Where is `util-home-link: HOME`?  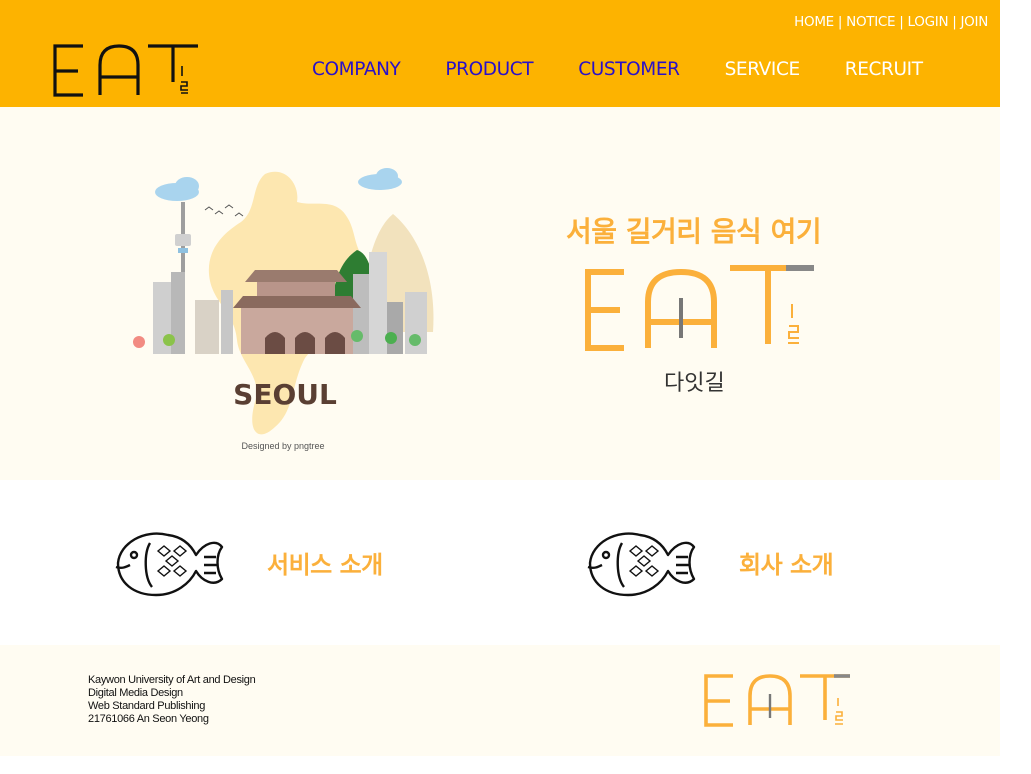
util-home-link: HOME is located at coordinates (814, 22).